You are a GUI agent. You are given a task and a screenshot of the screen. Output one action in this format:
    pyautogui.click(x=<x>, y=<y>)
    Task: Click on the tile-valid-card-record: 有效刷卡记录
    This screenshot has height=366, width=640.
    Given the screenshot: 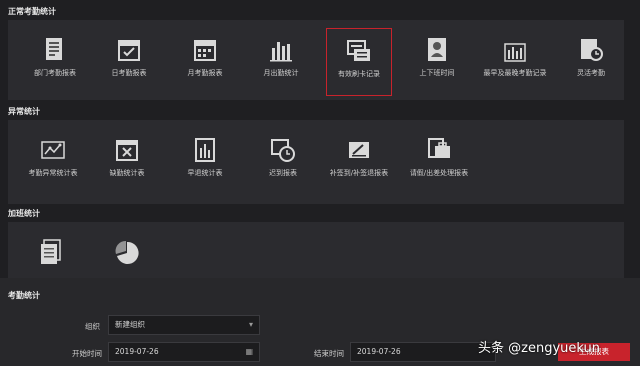 What is the action you would take?
    pyautogui.click(x=359, y=62)
    